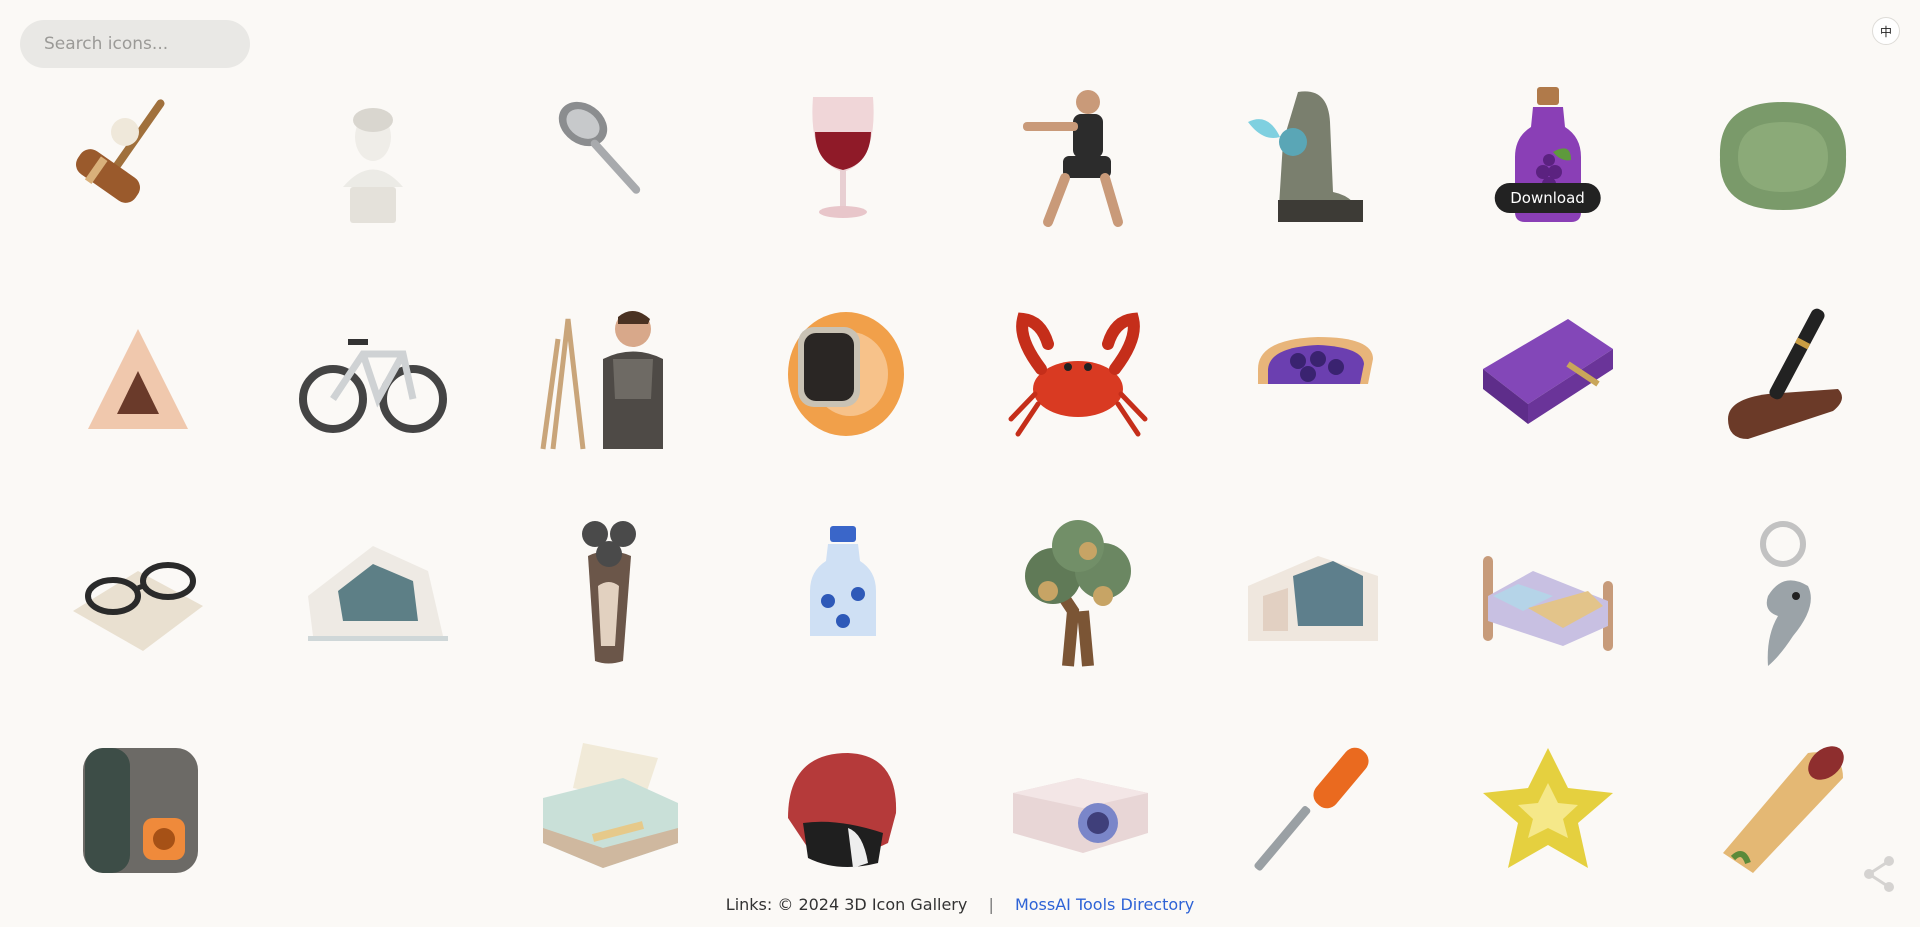 Image resolution: width=1920 pixels, height=927 pixels. I want to click on mossai-tools-link: MossAI Tools Directory, so click(1104, 904).